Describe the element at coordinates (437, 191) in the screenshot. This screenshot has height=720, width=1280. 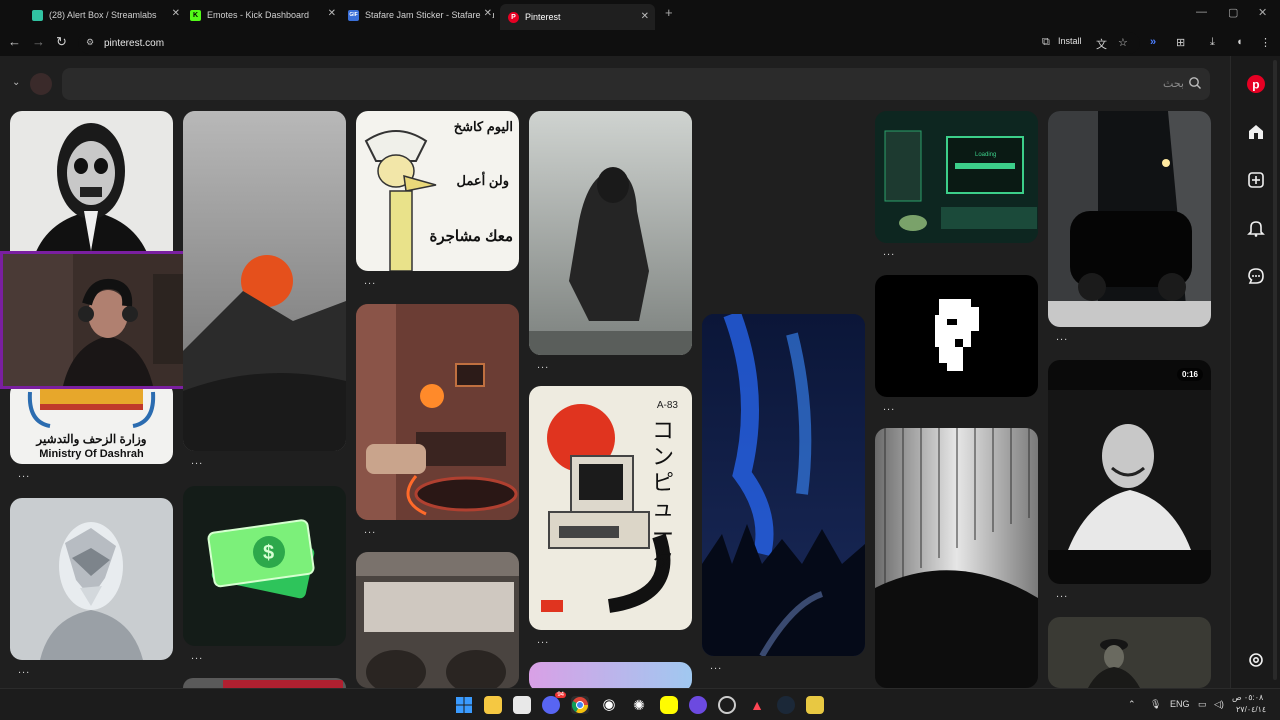
I see `pin-arabic-cartoon: اليوم كاشخ ولن أعمل معك مشاجرة` at that location.